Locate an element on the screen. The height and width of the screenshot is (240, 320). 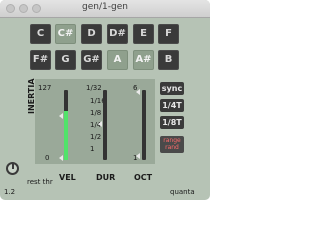
inertia-top-value: 127 is located at coordinates (45, 88).